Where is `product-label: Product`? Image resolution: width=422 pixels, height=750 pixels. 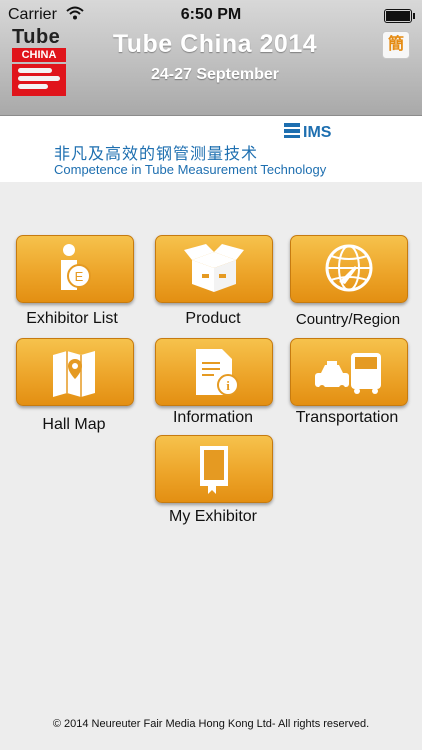
product-label: Product is located at coordinates (213, 318).